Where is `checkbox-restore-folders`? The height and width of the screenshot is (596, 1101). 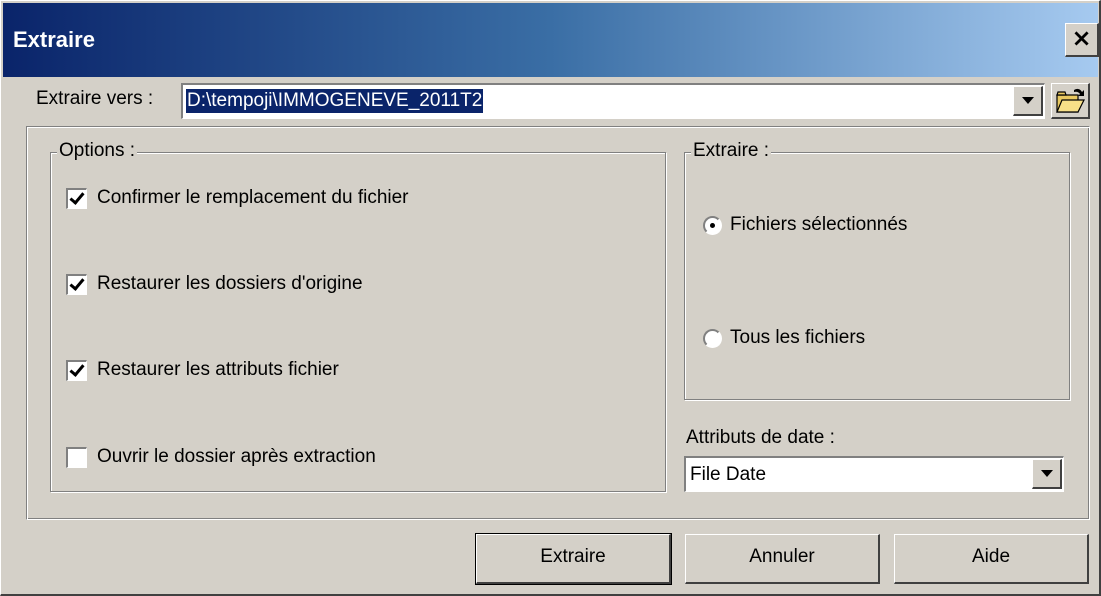 checkbox-restore-folders is located at coordinates (76, 284).